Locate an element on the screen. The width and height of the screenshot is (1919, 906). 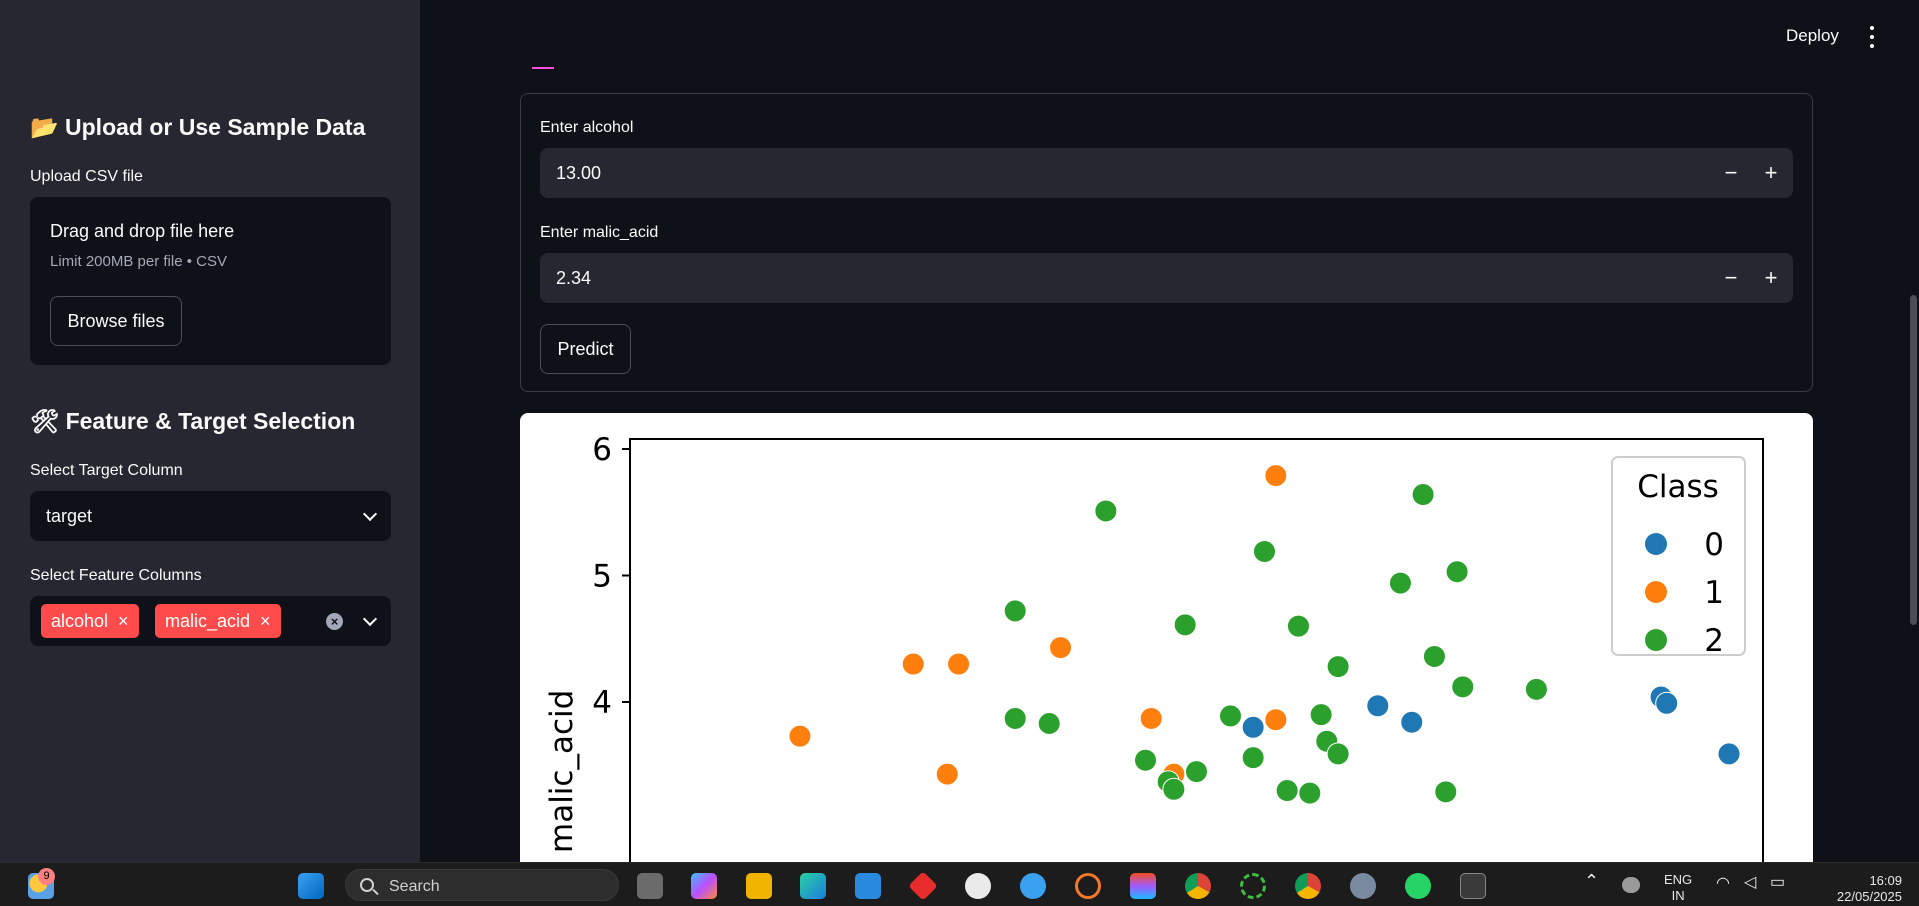
language-indicator: ENG IN is located at coordinates (1678, 888).